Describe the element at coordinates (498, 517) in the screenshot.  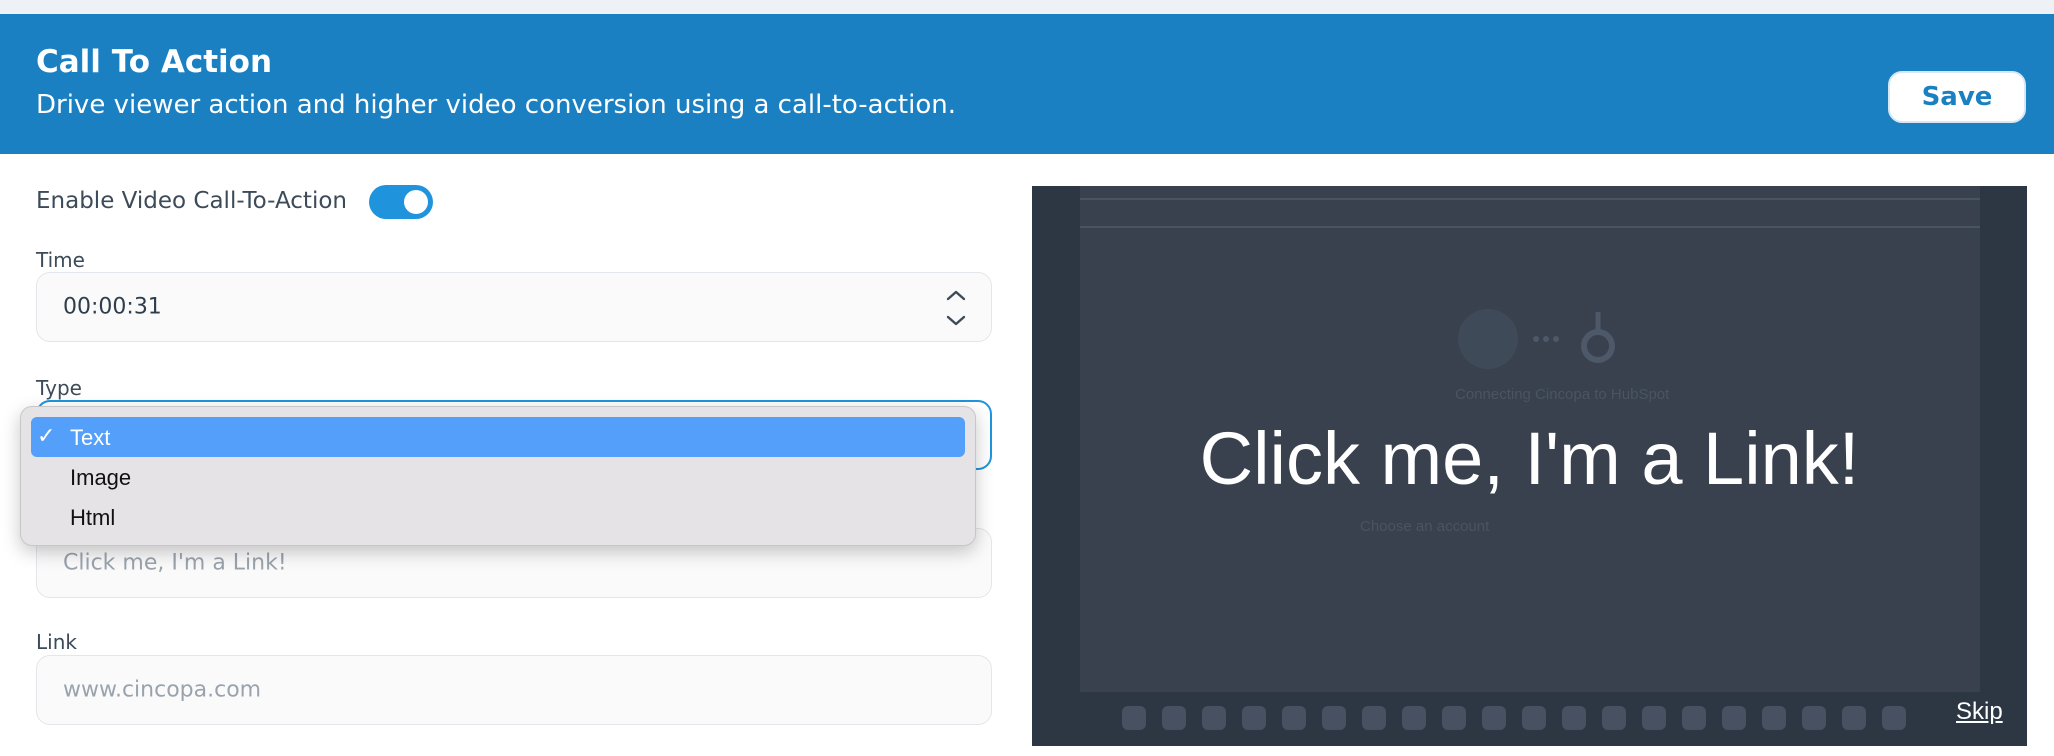
I see `type-option-html: Html` at that location.